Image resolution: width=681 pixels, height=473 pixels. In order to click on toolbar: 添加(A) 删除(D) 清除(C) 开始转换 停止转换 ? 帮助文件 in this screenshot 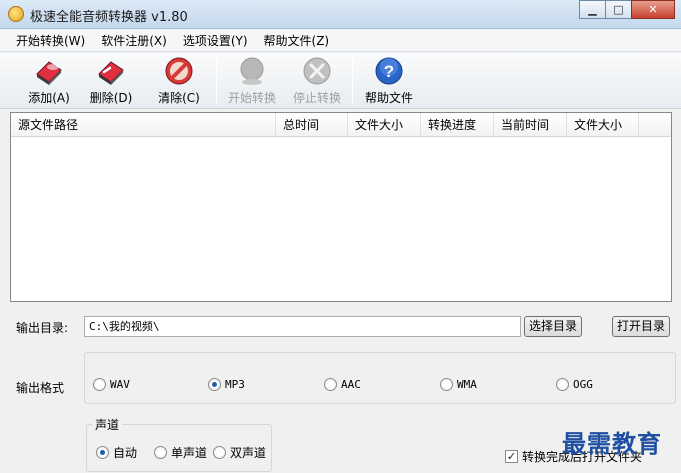, I will do `click(340, 81)`.